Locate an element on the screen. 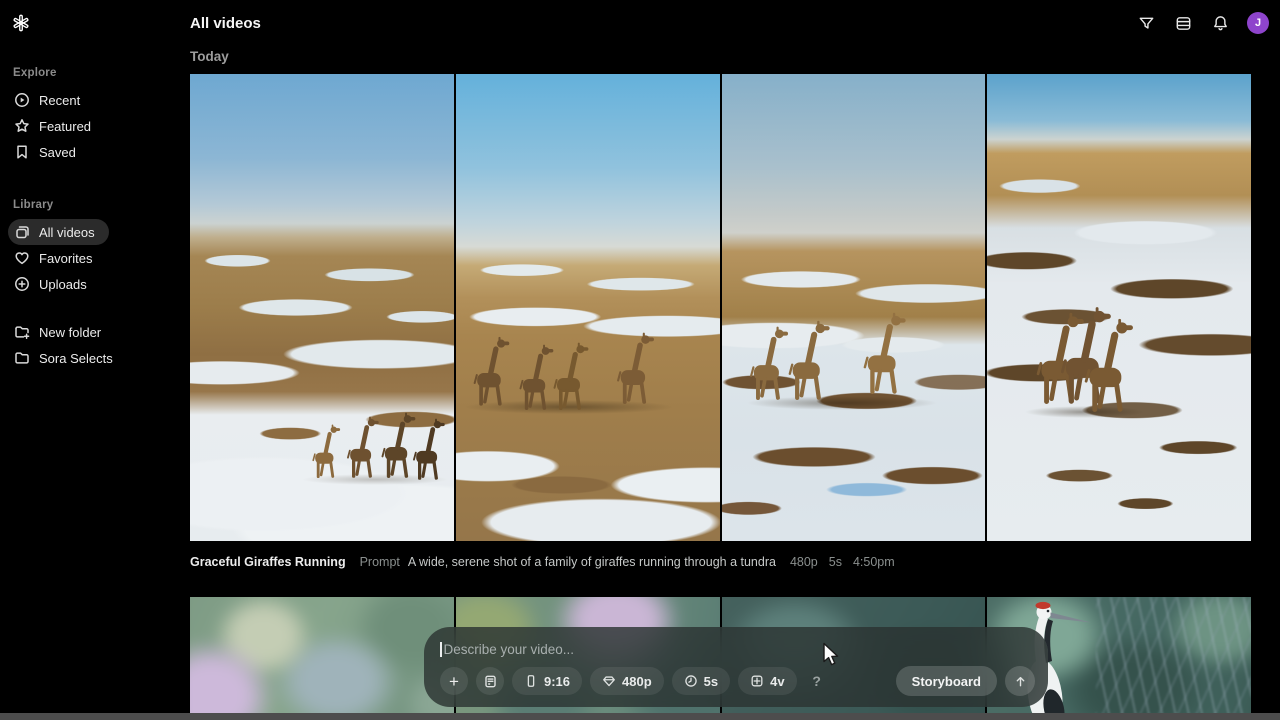 The height and width of the screenshot is (720, 1280). text-caret is located at coordinates (441, 649).